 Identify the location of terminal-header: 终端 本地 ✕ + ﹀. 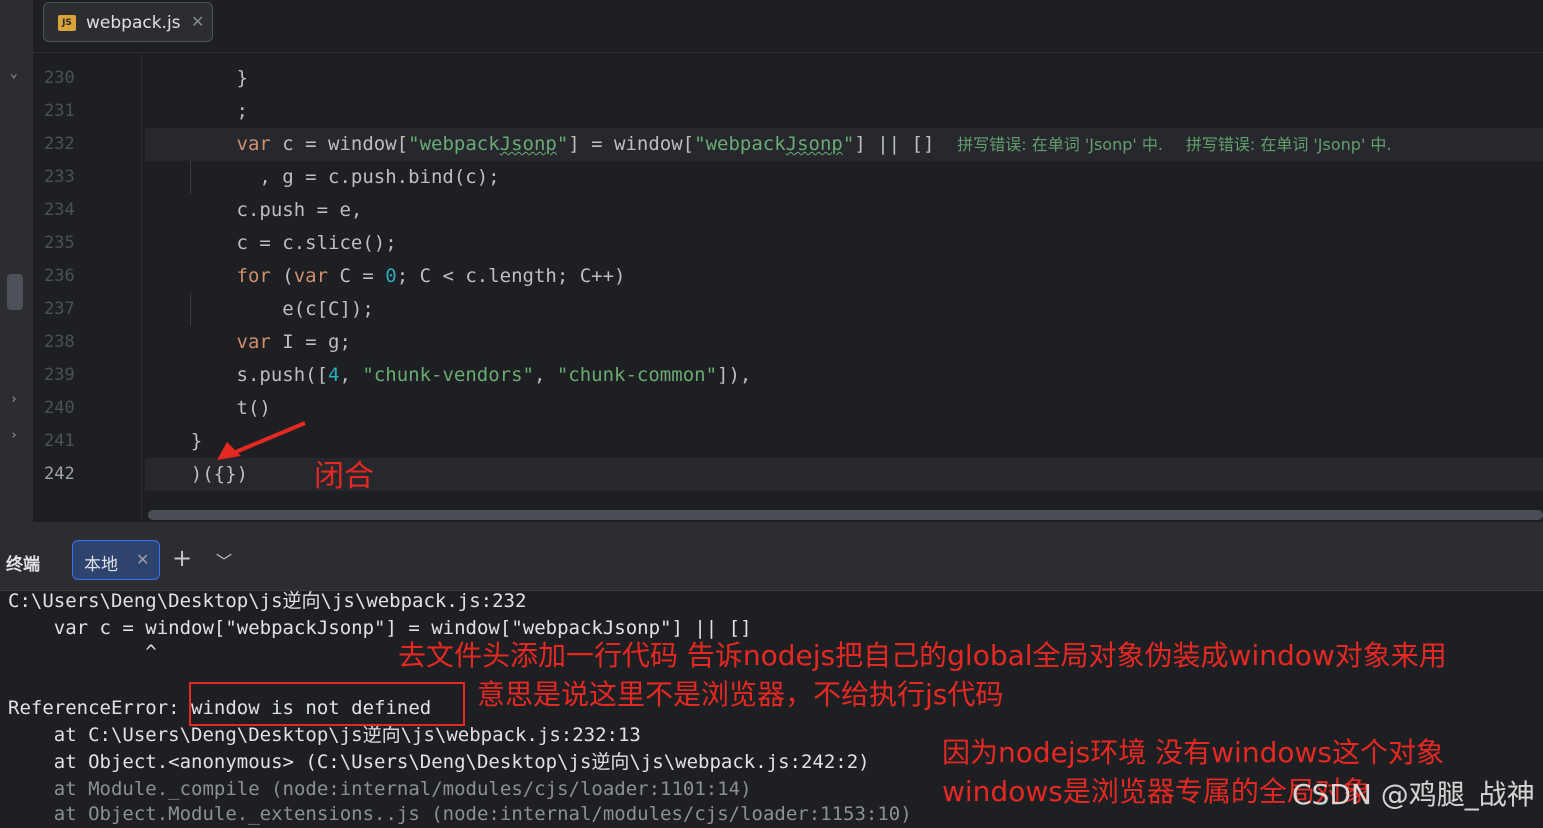
(771, 559).